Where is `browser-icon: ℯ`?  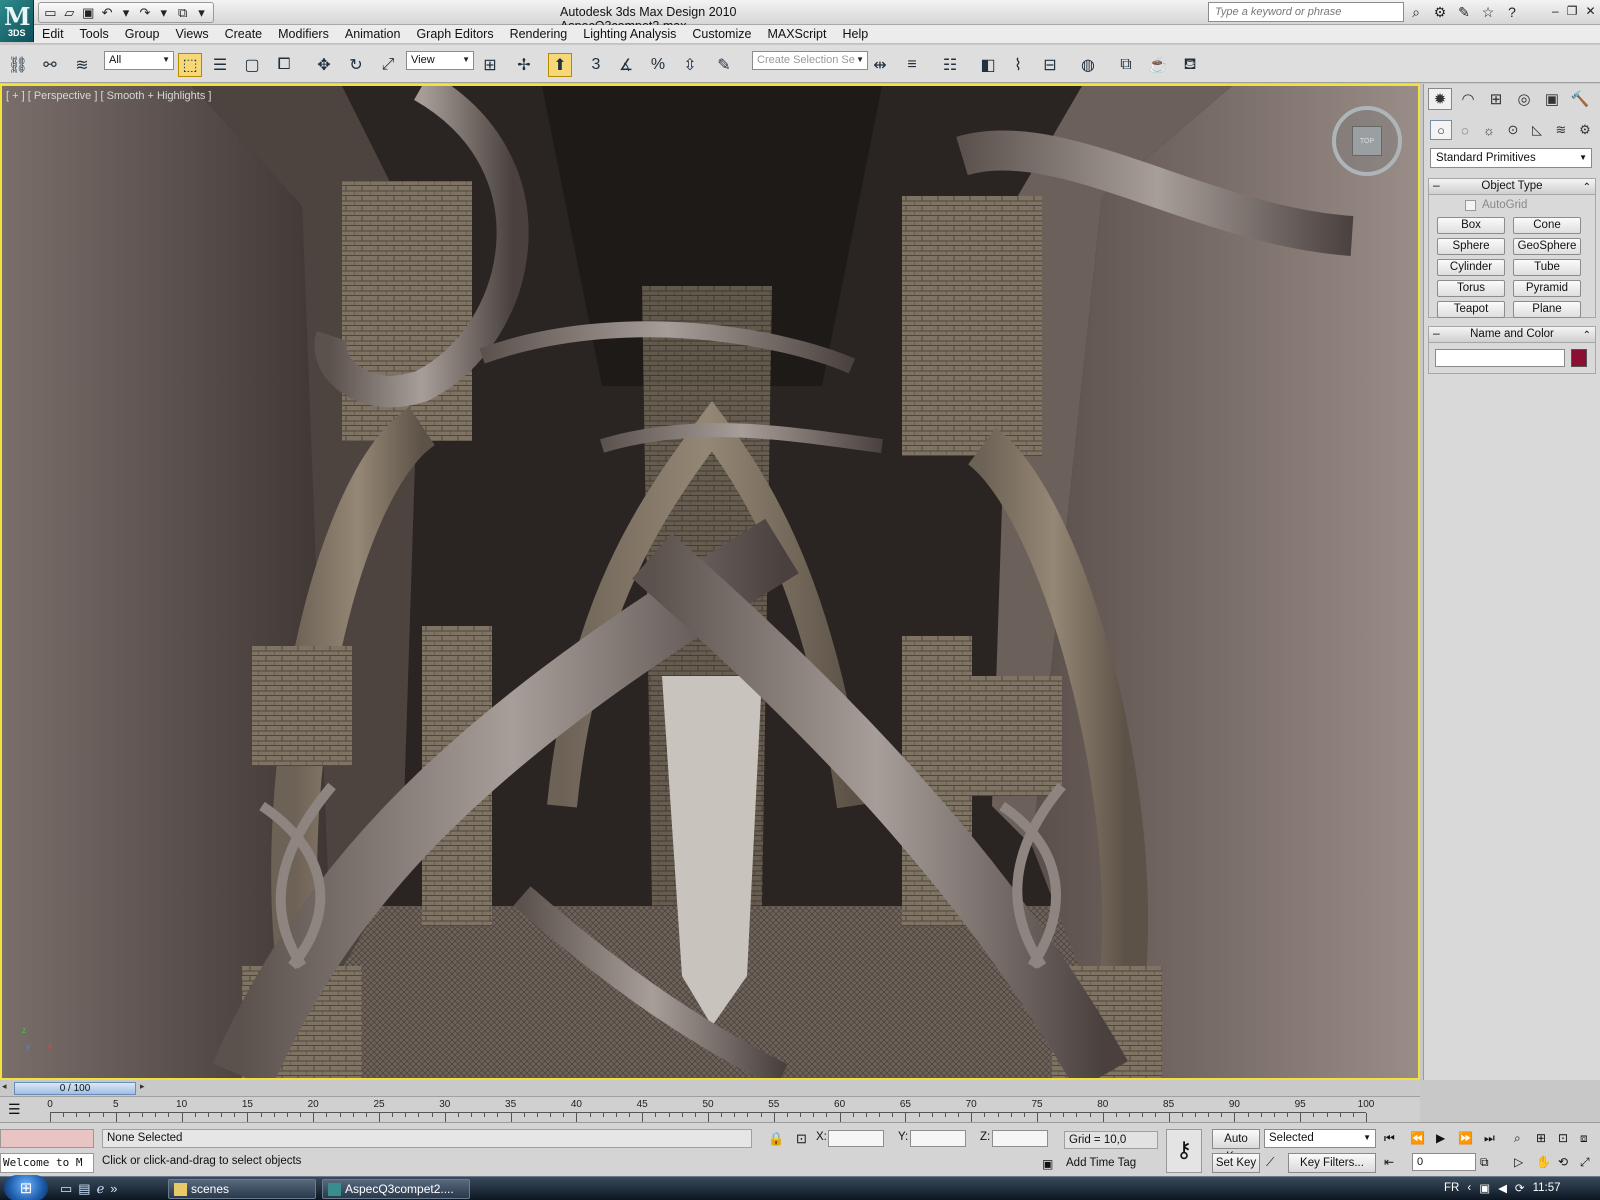
browser-icon: ℯ is located at coordinates (101, 1189).